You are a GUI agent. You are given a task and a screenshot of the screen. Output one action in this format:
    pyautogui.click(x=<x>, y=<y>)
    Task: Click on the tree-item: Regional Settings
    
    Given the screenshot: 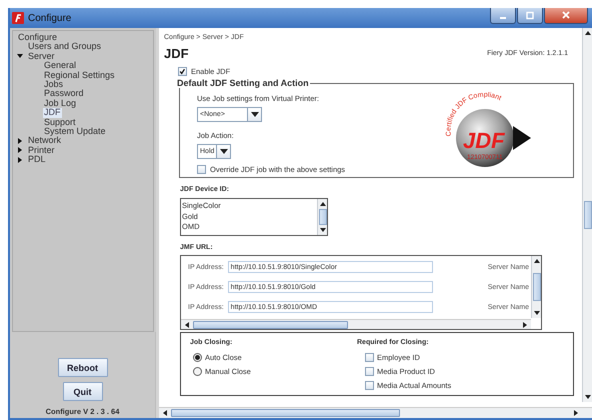 What is the action you would take?
    pyautogui.click(x=79, y=75)
    